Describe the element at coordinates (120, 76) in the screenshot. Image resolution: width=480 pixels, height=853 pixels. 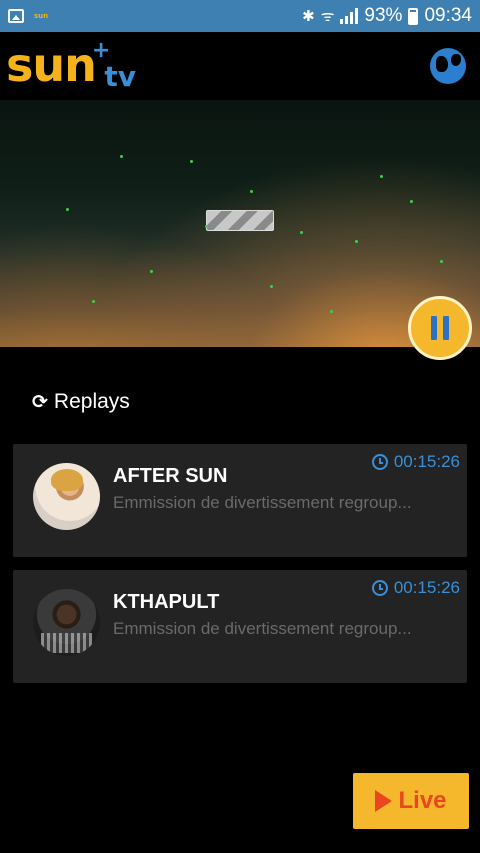
I see `logo-tv: tv` at that location.